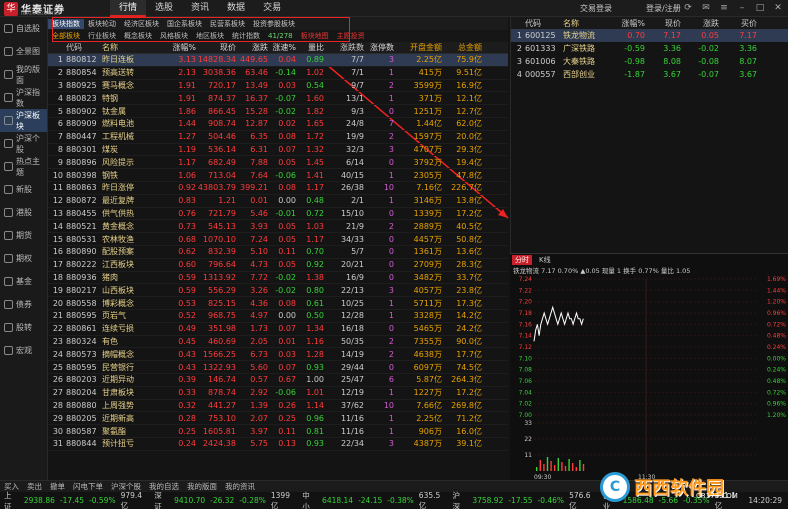 The image size is (788, 509). What do you see at coordinates (742, 8) in the screenshot?
I see `minimize-icon: –` at bounding box center [742, 8].